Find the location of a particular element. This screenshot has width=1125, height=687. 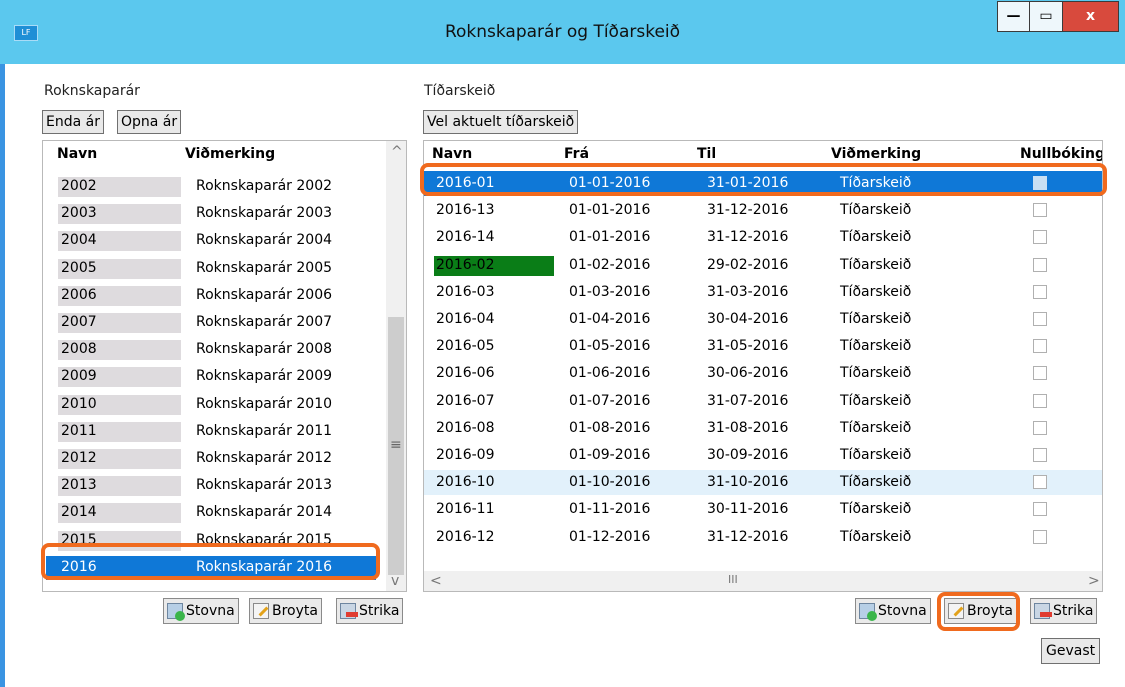

name-cell: 2016-12 is located at coordinates (465, 536).